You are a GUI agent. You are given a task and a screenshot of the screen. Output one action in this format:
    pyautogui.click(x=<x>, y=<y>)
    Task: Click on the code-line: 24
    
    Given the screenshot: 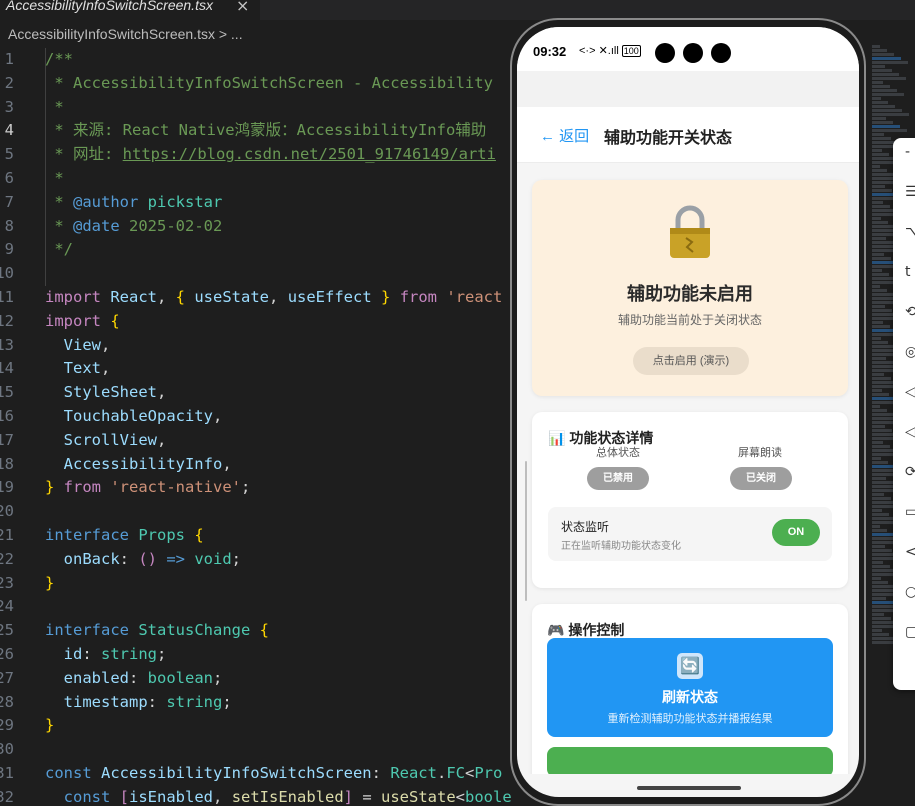 What is the action you would take?
    pyautogui.click(x=260, y=607)
    